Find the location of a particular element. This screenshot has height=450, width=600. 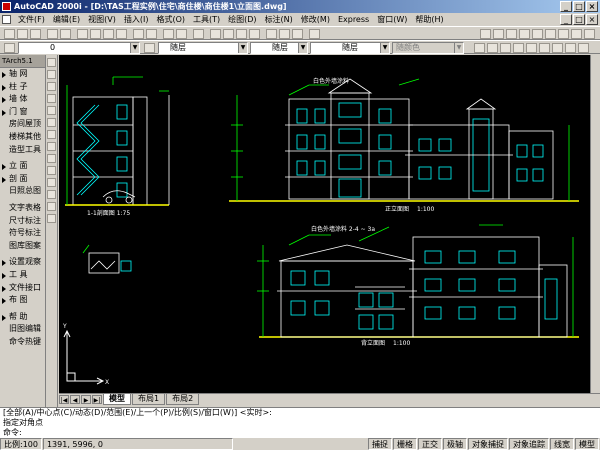

lineweight-toggle: 线宽 is located at coordinates (562, 444).